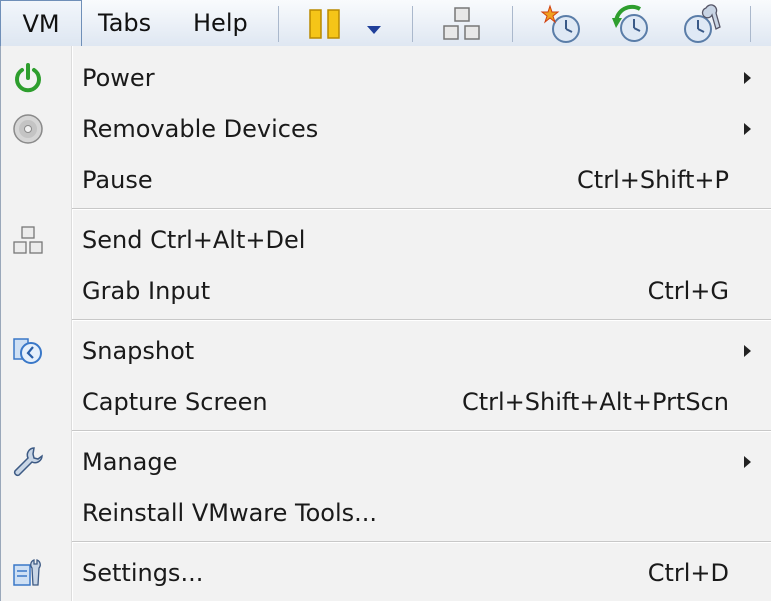 The width and height of the screenshot is (771, 601). I want to click on menu-item-snapshot: Snapshot, so click(385, 351).